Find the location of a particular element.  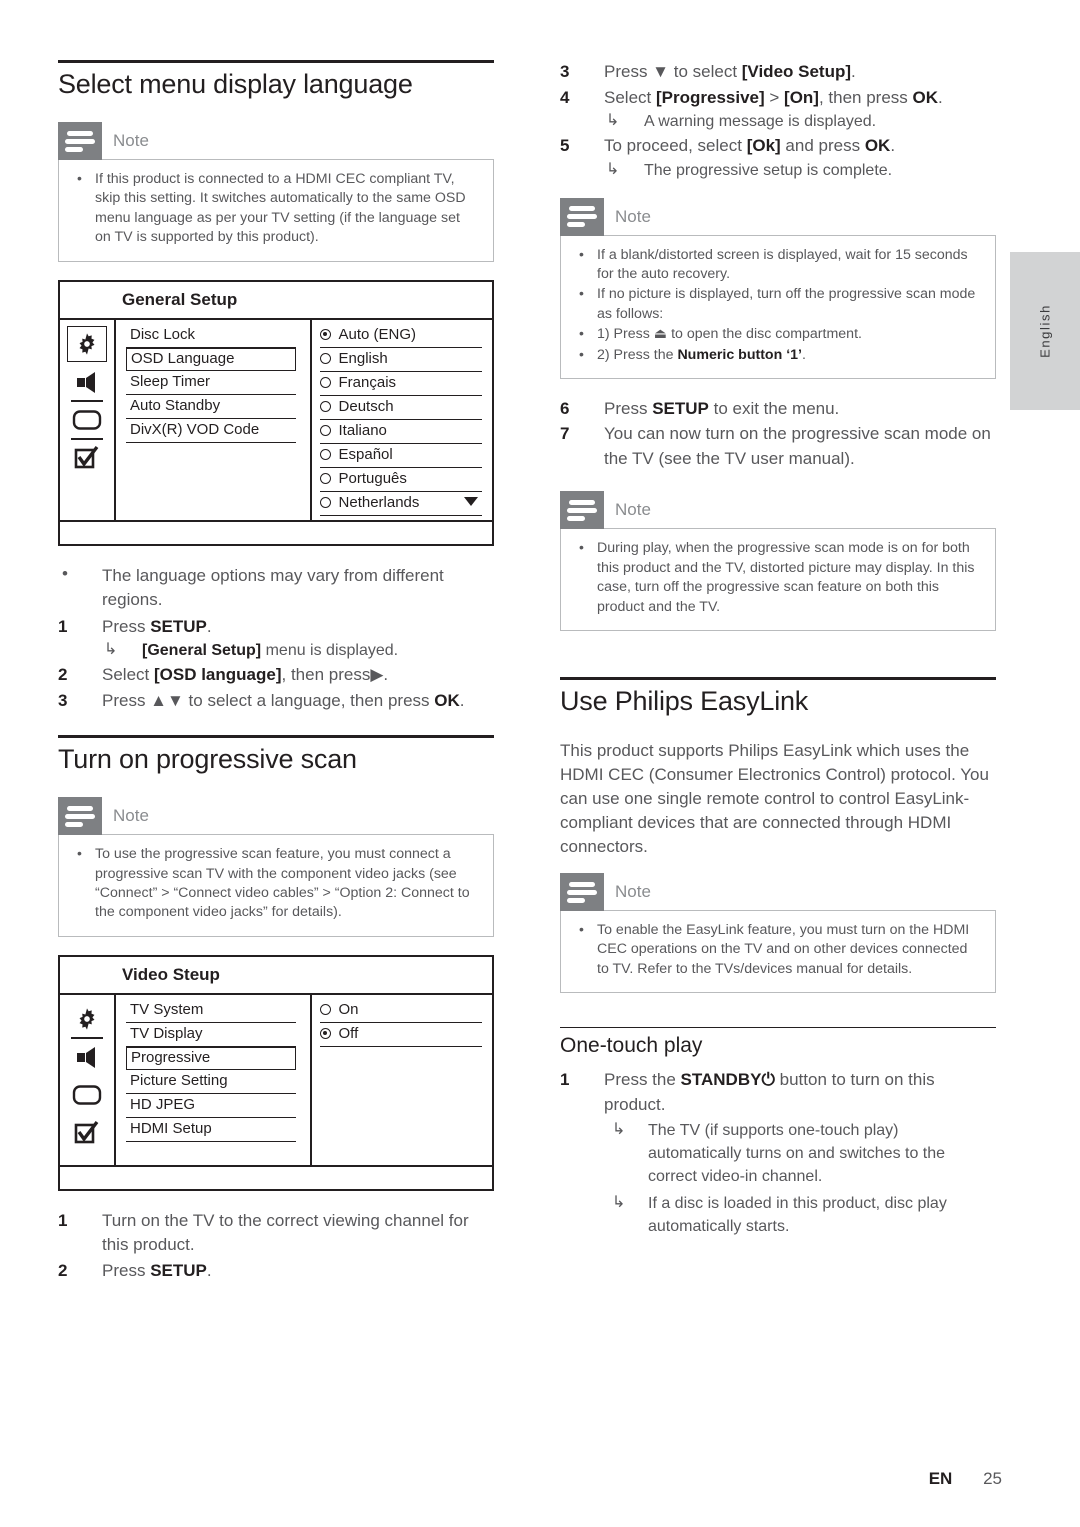

osd-item-divx-vod-code: DivX(R) VOD Code is located at coordinates (211, 431).